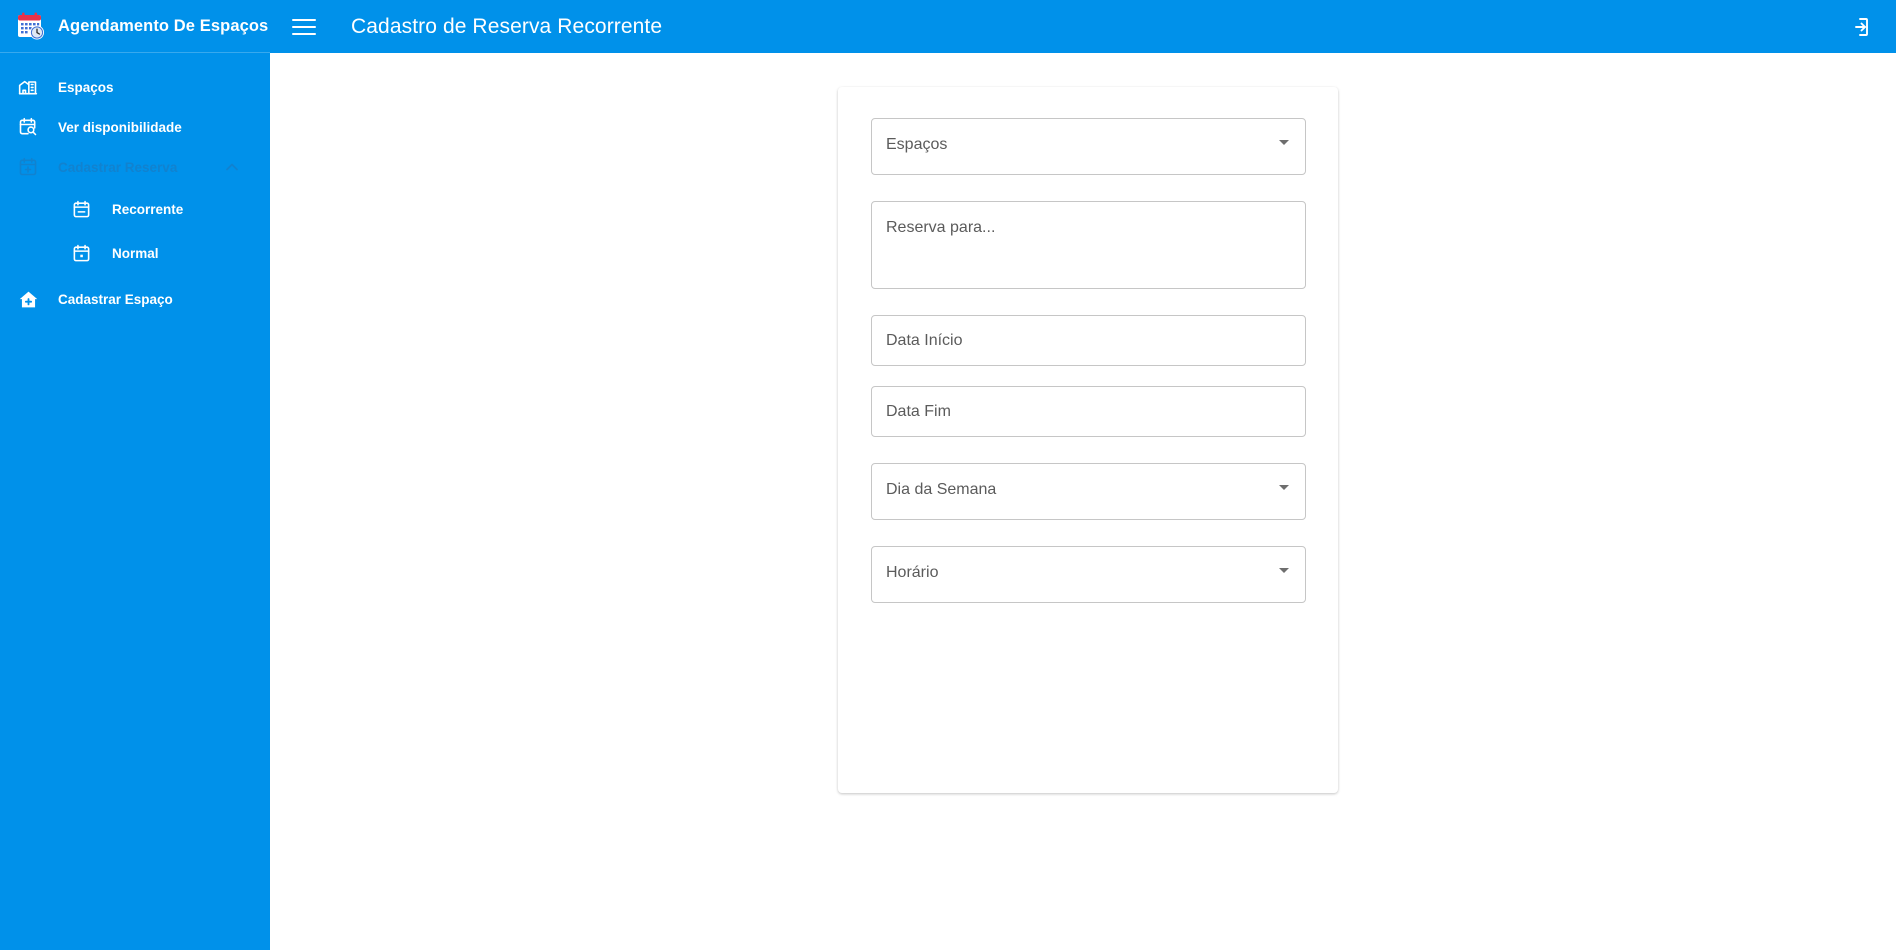 This screenshot has height=950, width=1896. I want to click on sidebar-item-normal: Normal, so click(135, 253).